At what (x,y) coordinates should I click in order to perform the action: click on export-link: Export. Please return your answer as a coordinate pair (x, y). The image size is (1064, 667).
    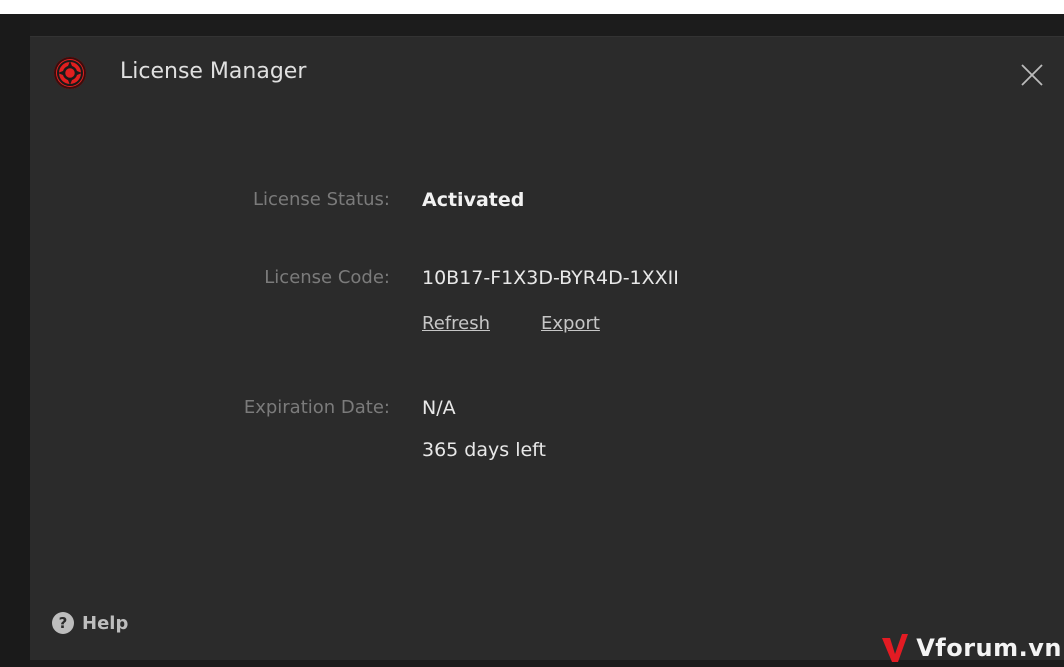
    Looking at the image, I should click on (570, 323).